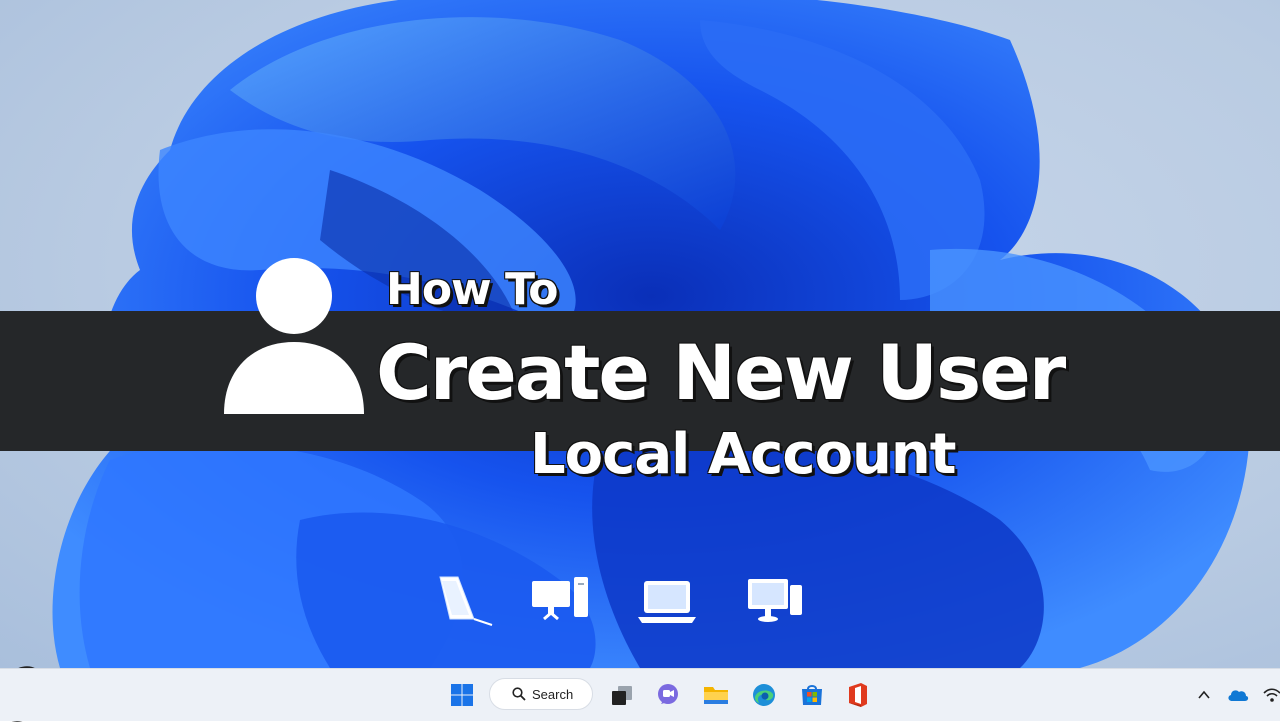  I want to click on edge-icon, so click(764, 695).